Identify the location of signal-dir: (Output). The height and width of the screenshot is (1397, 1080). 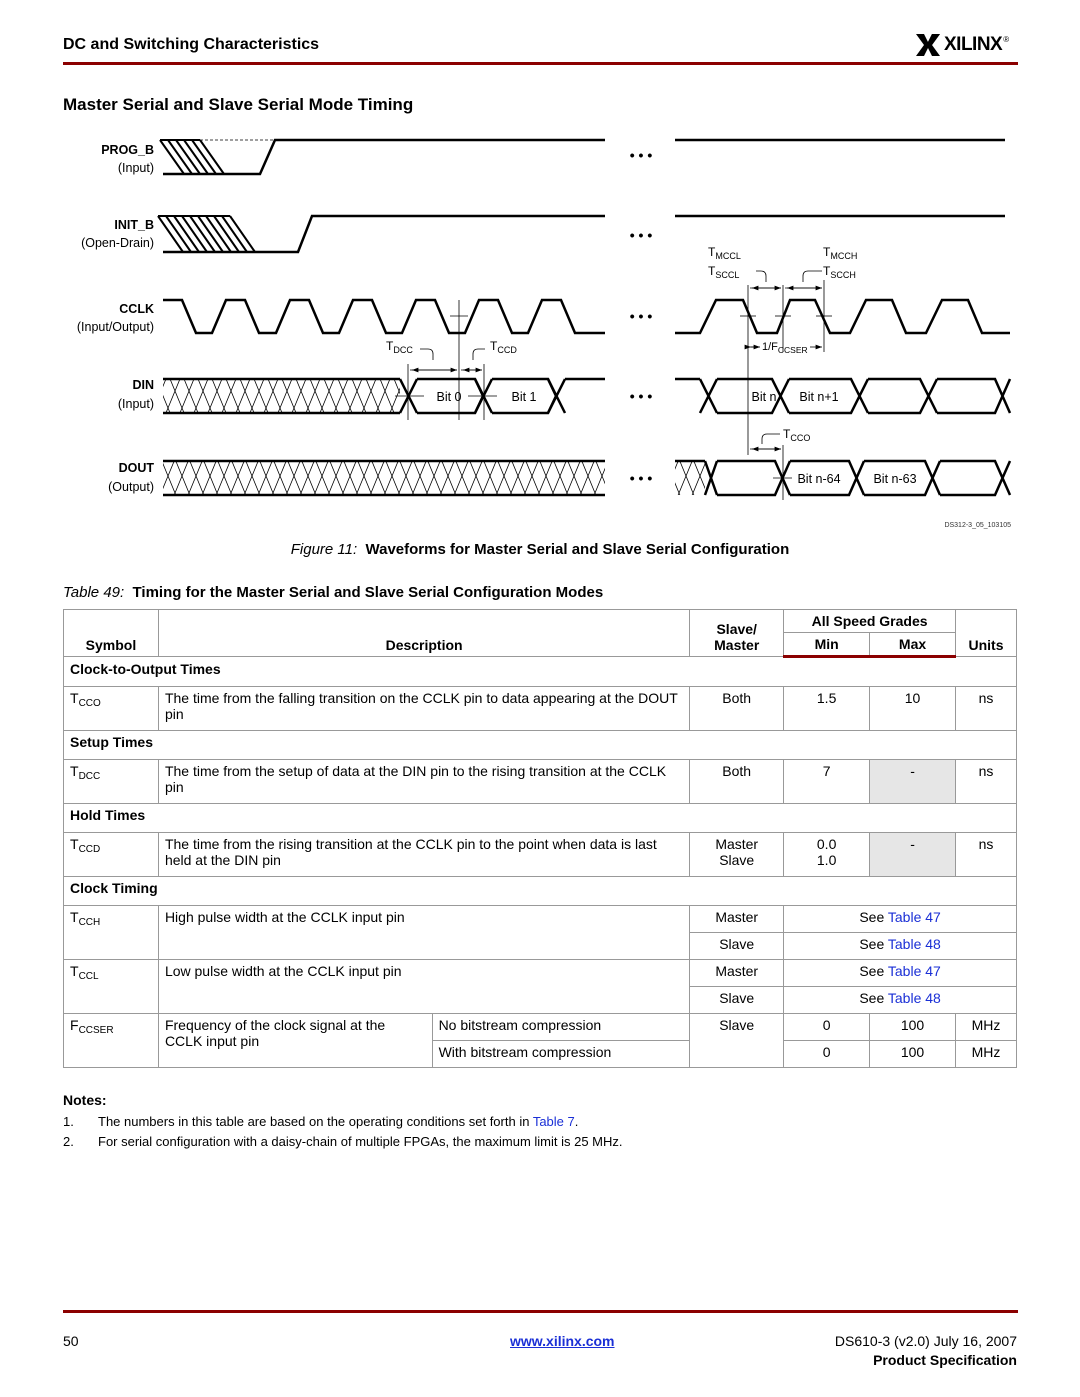
(131, 487).